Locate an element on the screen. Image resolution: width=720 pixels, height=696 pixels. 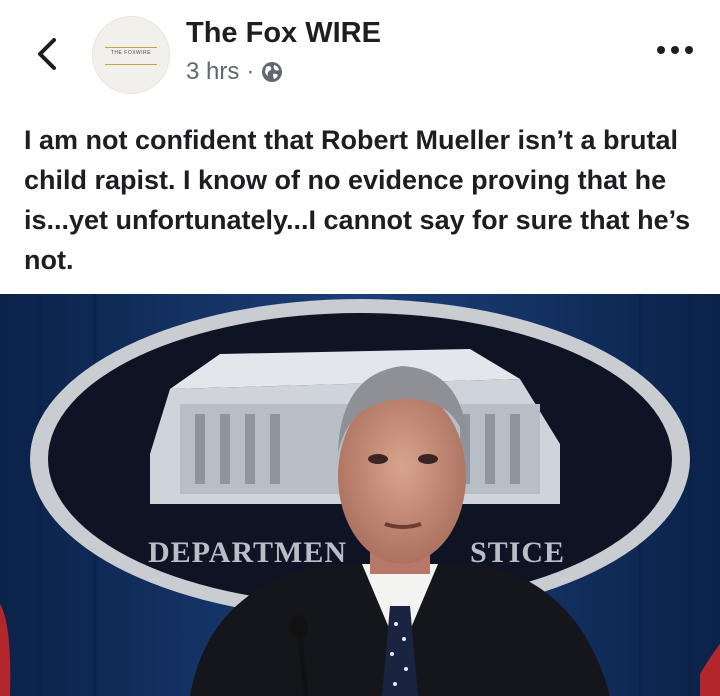
post-header: THE FOXWIRE The Fox WIRE 3 hrs · is located at coordinates (360, 50).